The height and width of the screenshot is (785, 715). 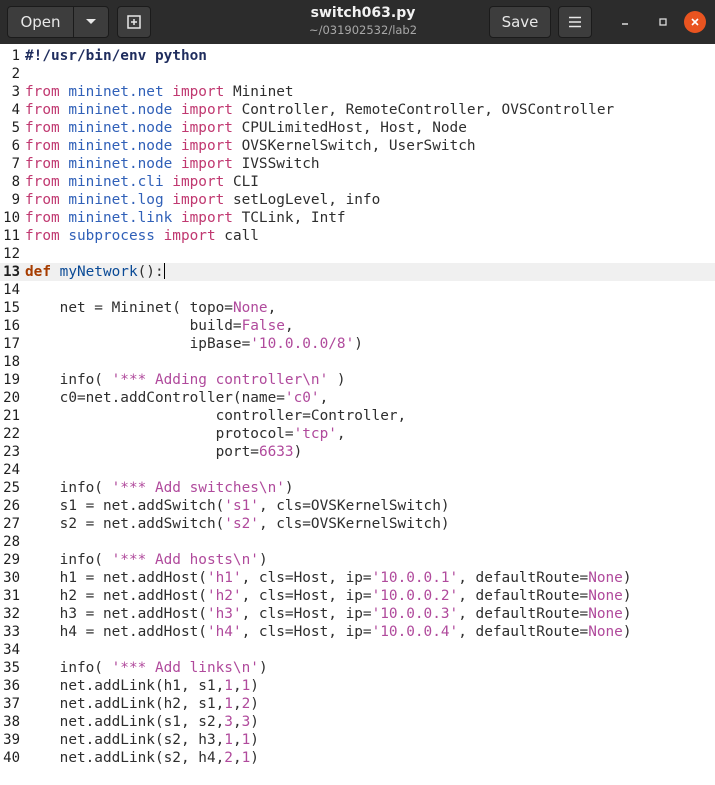 What do you see at coordinates (15, 92) in the screenshot?
I see `line-number: 3` at bounding box center [15, 92].